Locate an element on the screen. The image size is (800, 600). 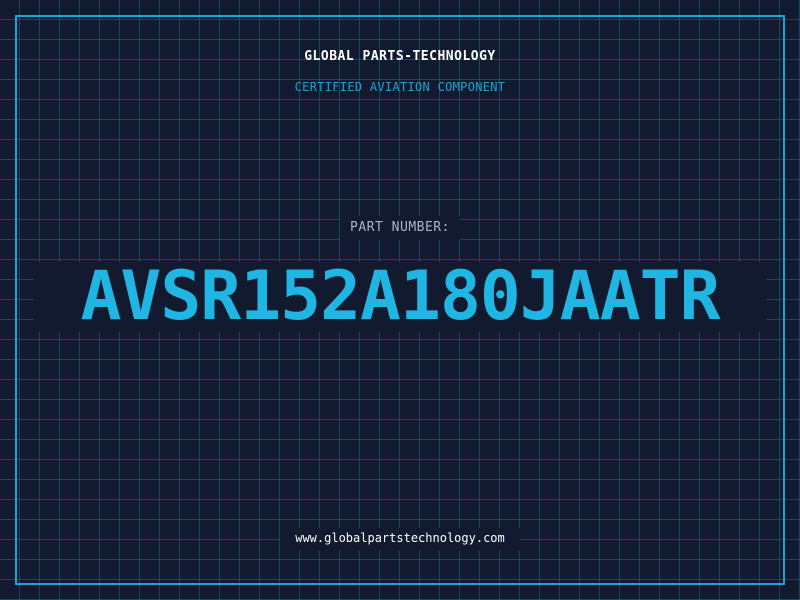
part-number-value: AVSR152A180JAATR is located at coordinates (400, 296).